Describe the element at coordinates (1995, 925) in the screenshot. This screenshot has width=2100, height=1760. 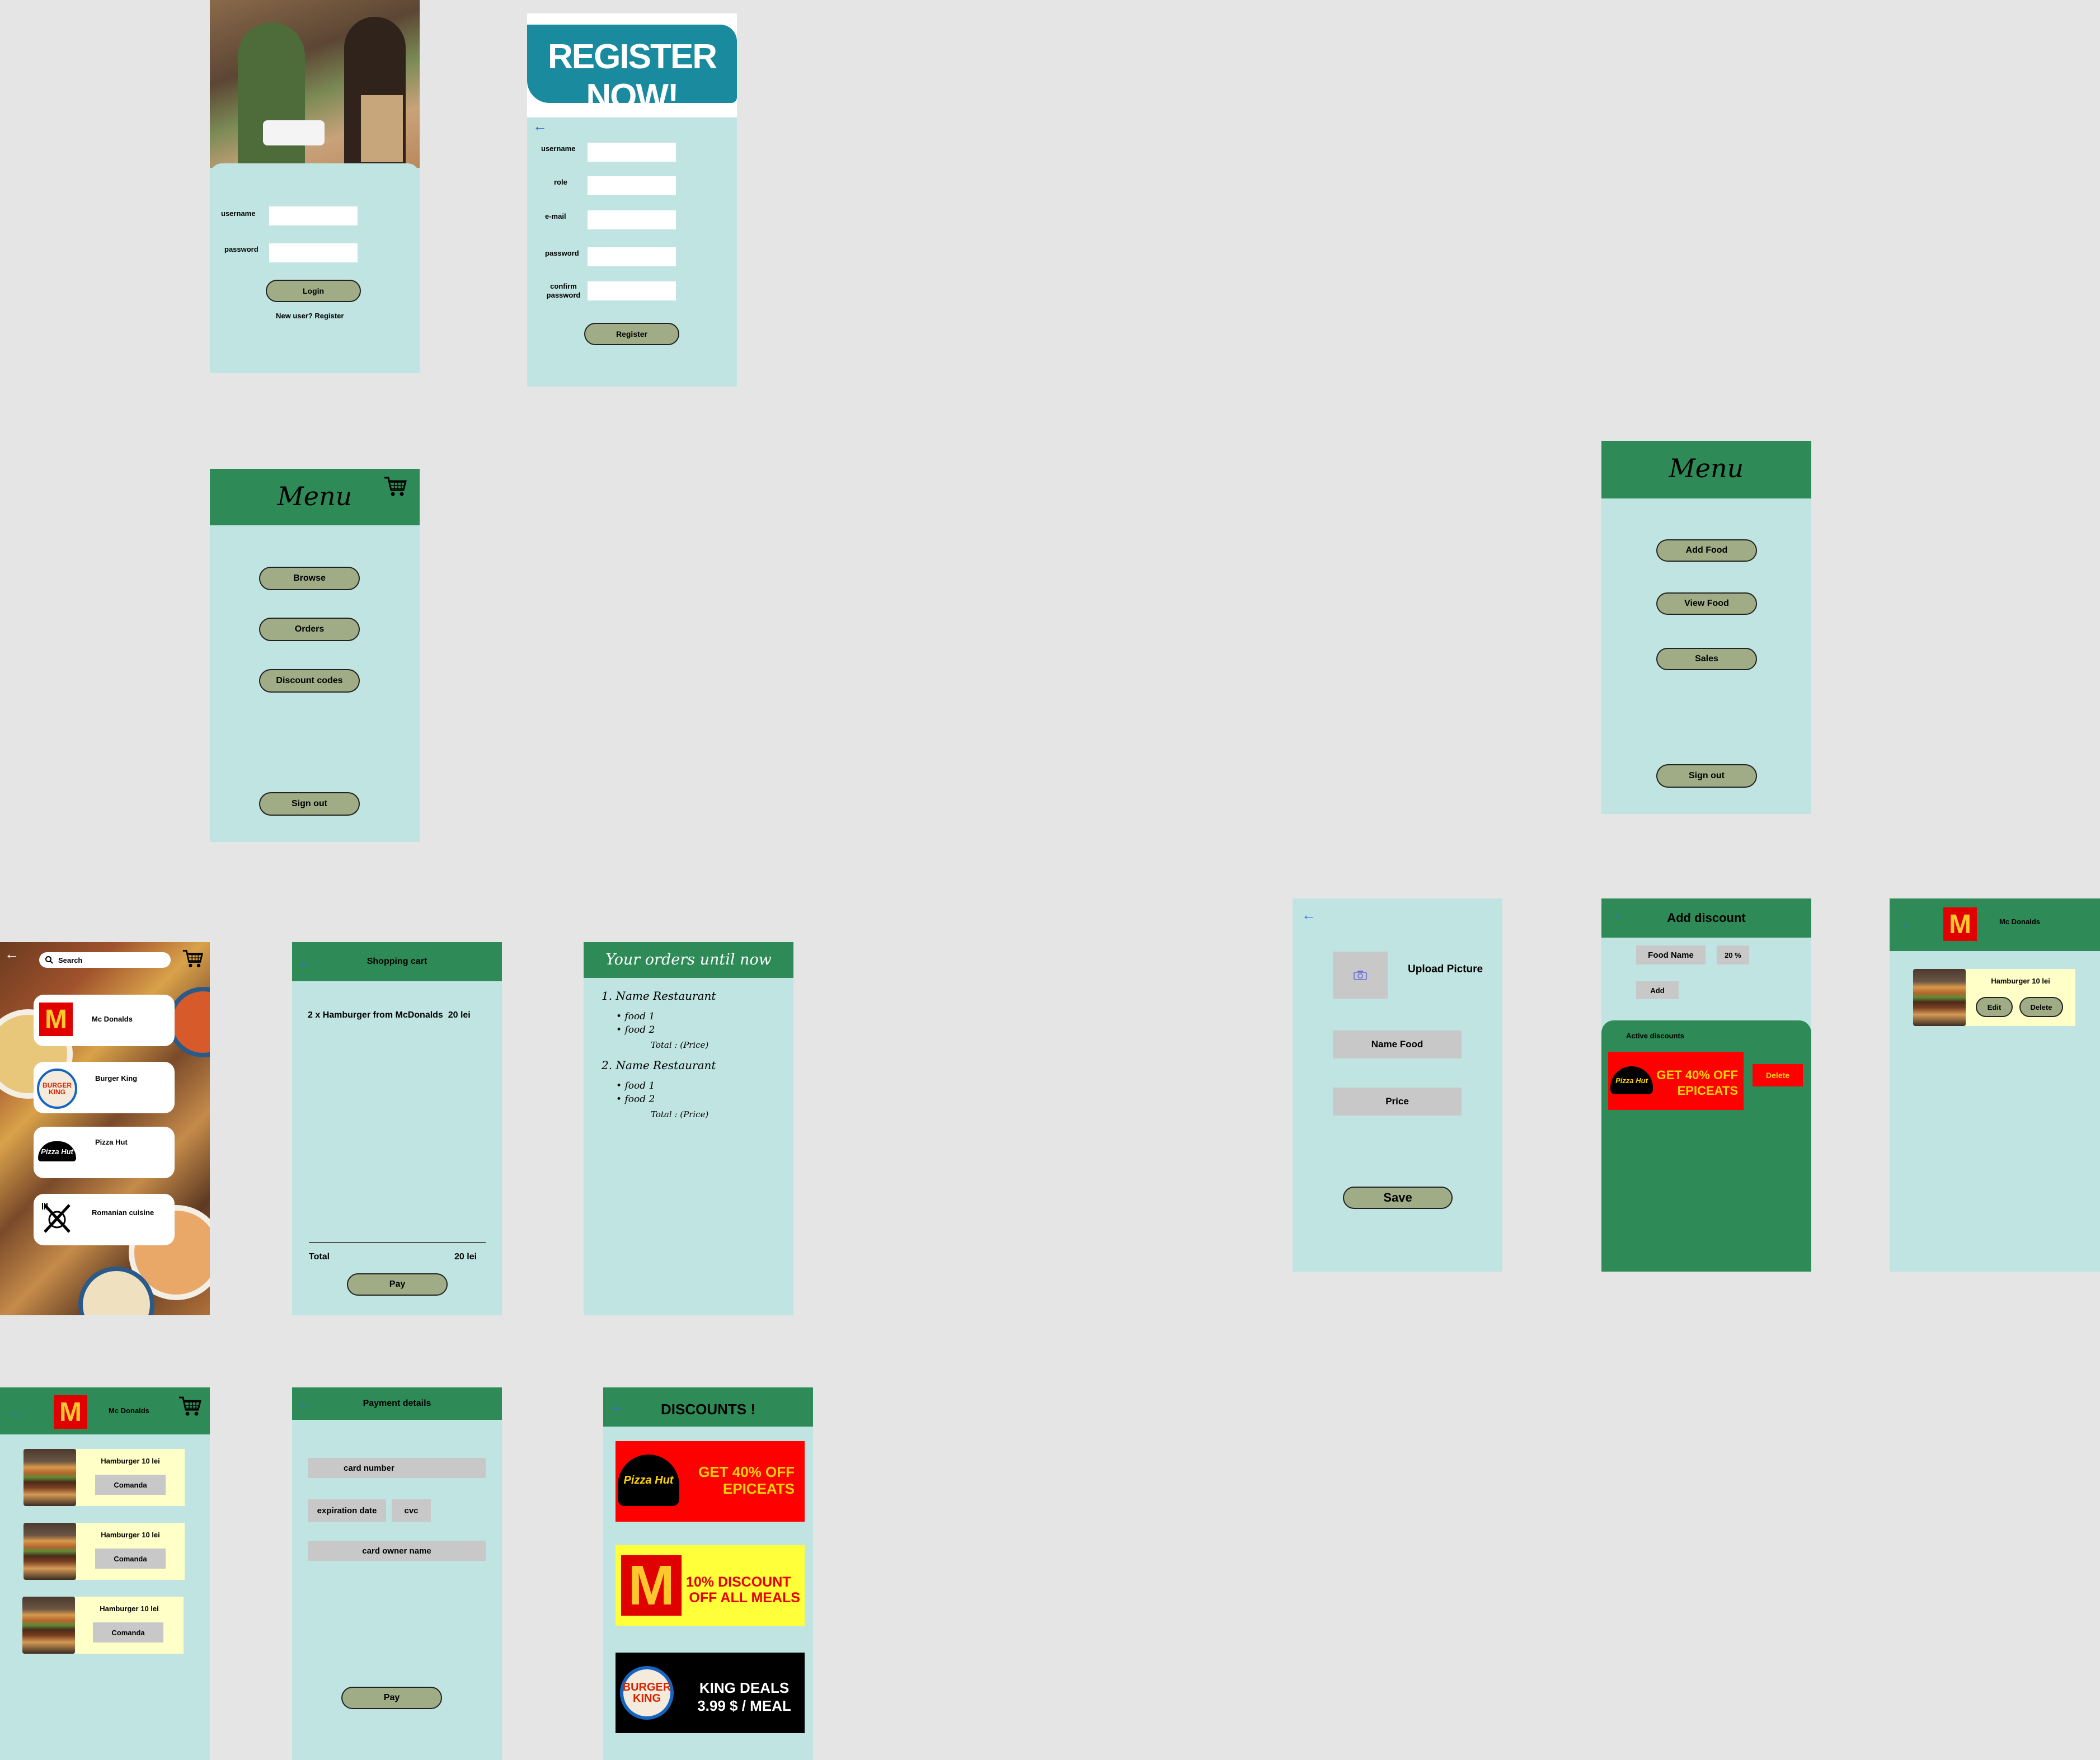
I see `restaurant-header: ← M Mc Donalds` at that location.